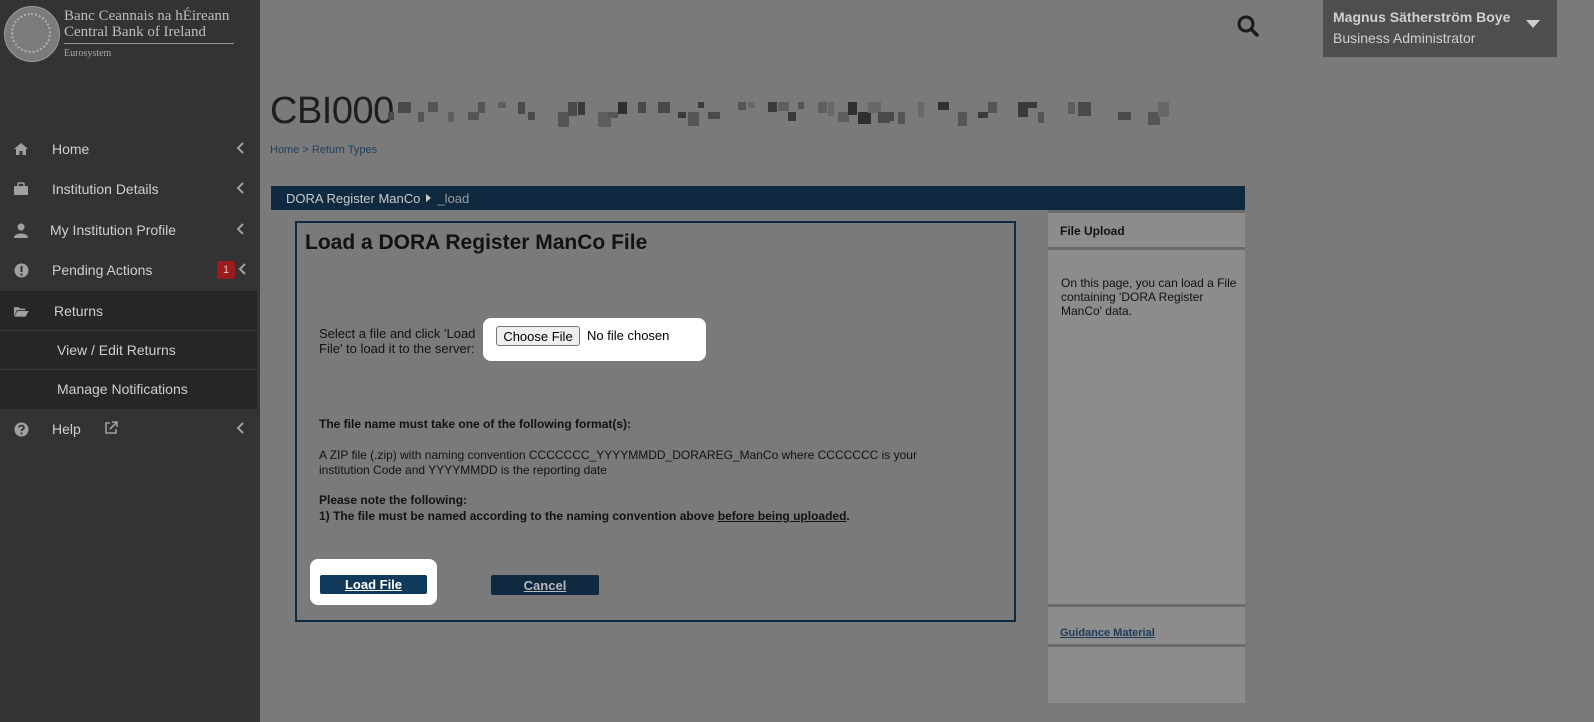 This screenshot has height=722, width=1594. What do you see at coordinates (758, 198) in the screenshot?
I see `section-breadcrumb-bar: DORA Register ManCo _load` at bounding box center [758, 198].